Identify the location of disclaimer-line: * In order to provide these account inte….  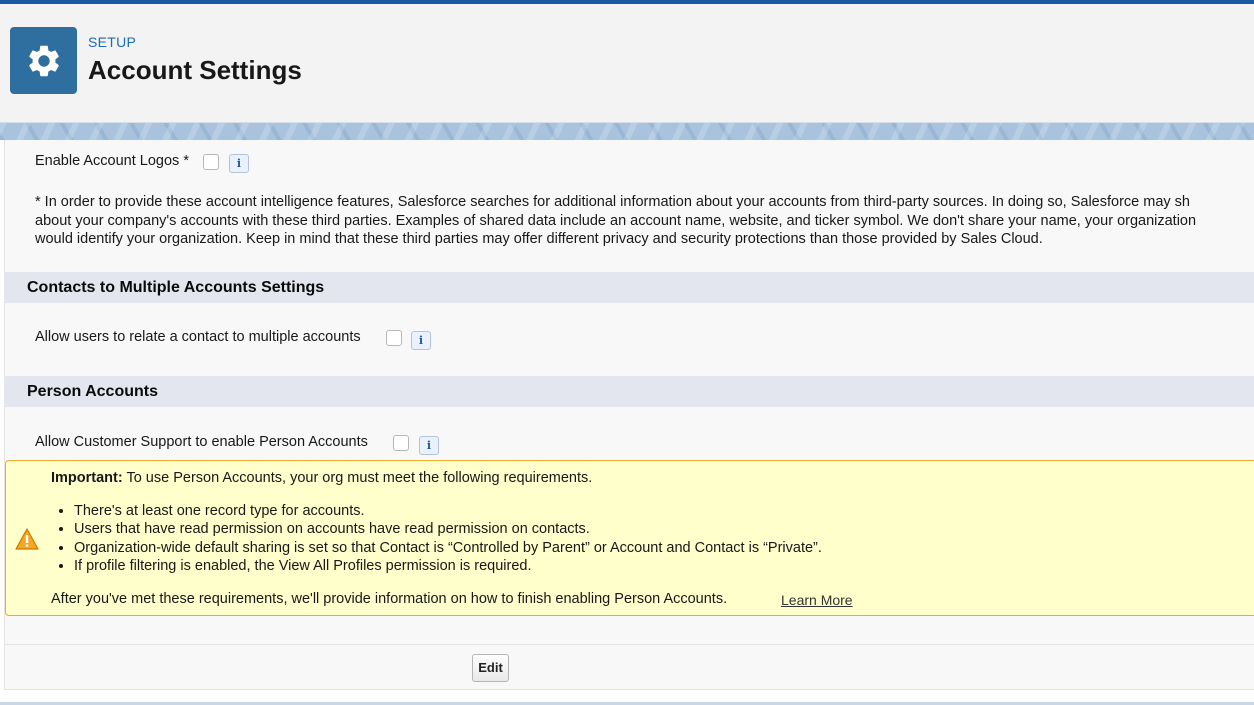
(612, 202).